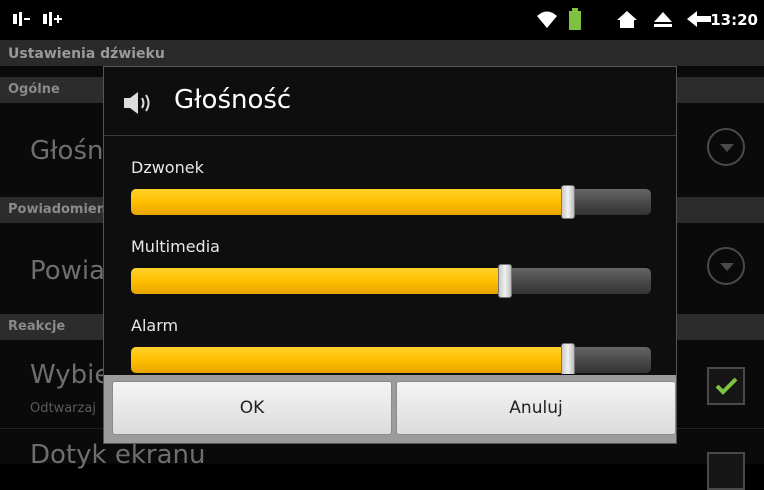  I want to click on ok-button: OK, so click(252, 408).